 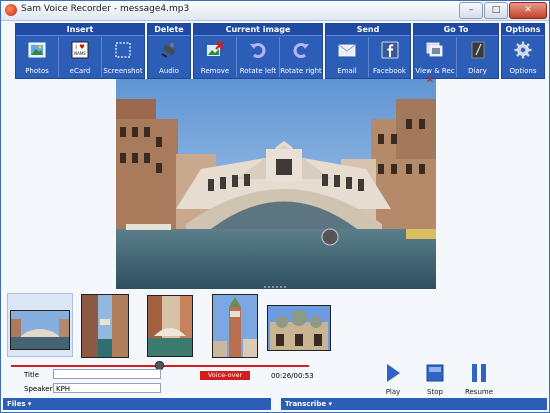 I want to click on window-title: Sam Voice Recorder - message4.mp3, so click(x=105, y=9).